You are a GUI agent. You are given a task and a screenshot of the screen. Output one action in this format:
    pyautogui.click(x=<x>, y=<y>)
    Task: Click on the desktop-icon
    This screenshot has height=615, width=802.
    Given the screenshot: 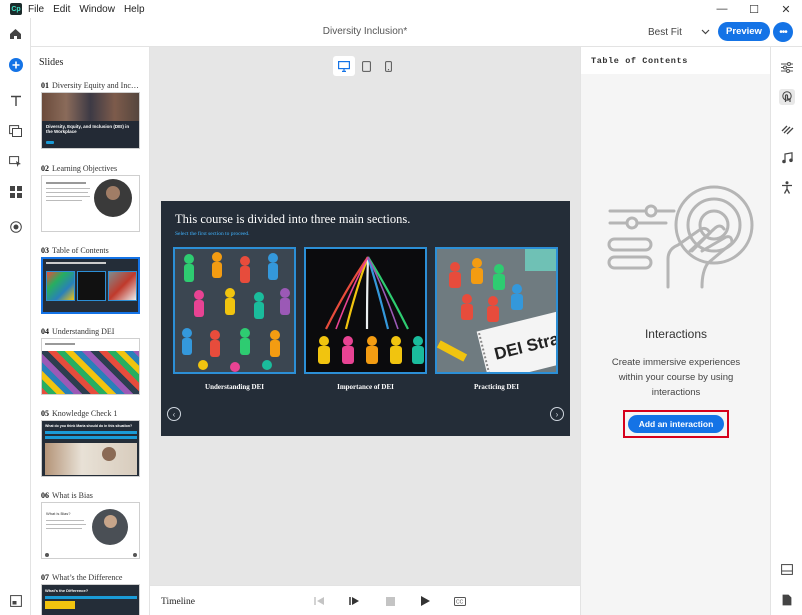 What is the action you would take?
    pyautogui.click(x=344, y=66)
    